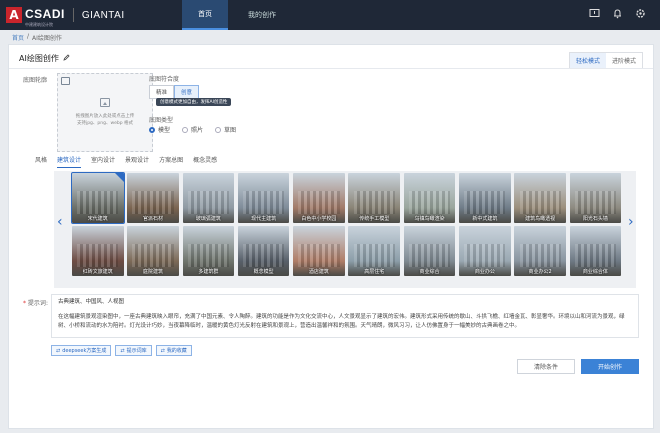  Describe the element at coordinates (197, 130) in the screenshot. I see `radio-photo-label: 照片` at that location.